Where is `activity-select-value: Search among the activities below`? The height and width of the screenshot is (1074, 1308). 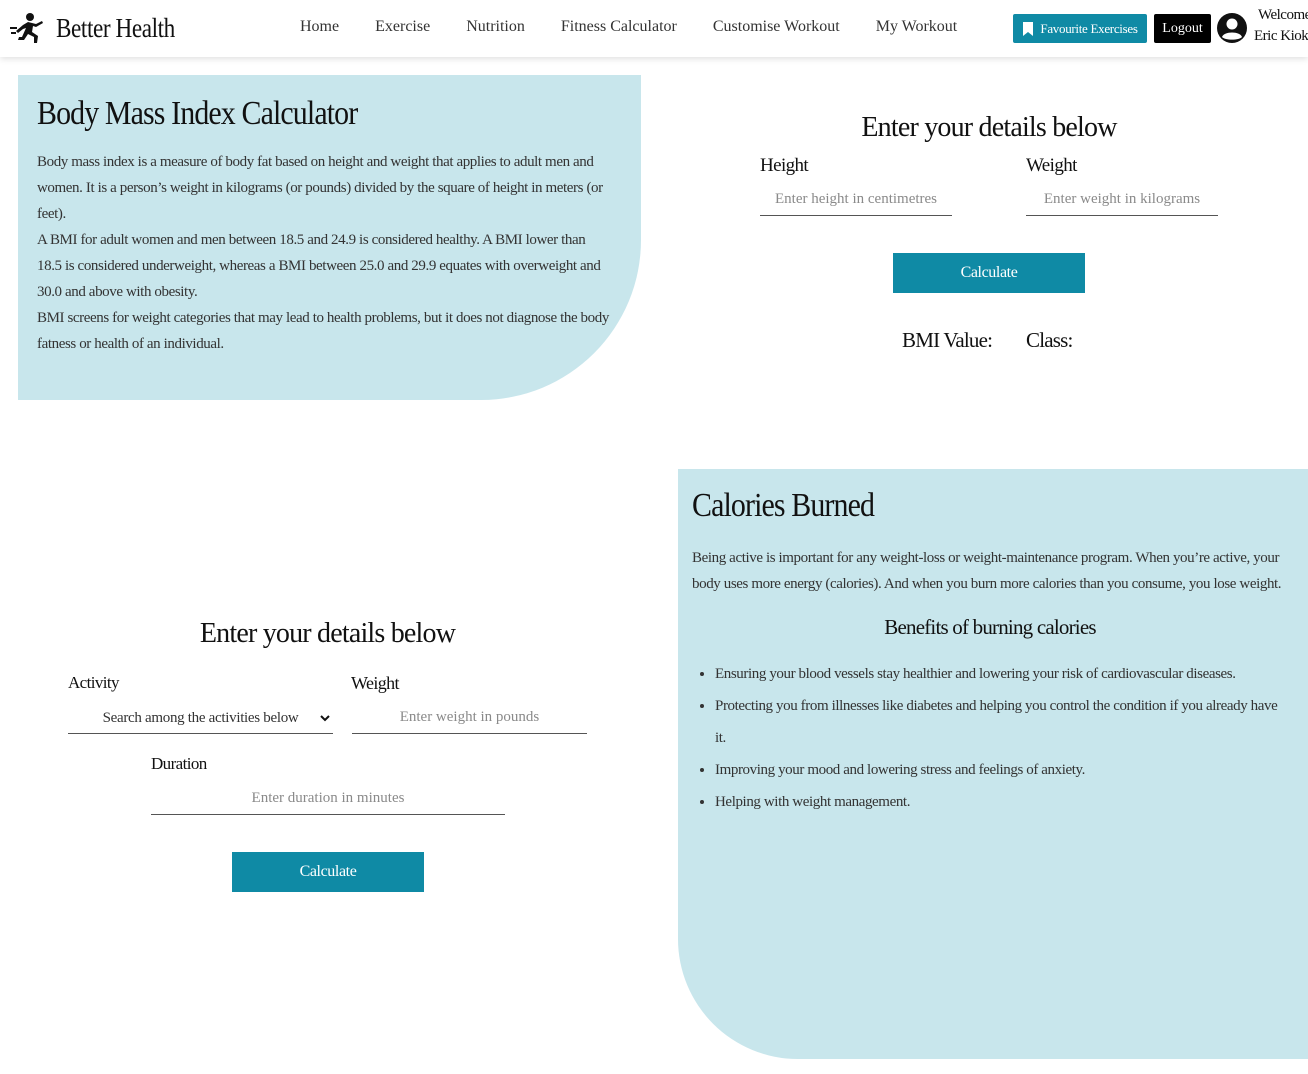
activity-select-value: Search among the activities below is located at coordinates (200, 718).